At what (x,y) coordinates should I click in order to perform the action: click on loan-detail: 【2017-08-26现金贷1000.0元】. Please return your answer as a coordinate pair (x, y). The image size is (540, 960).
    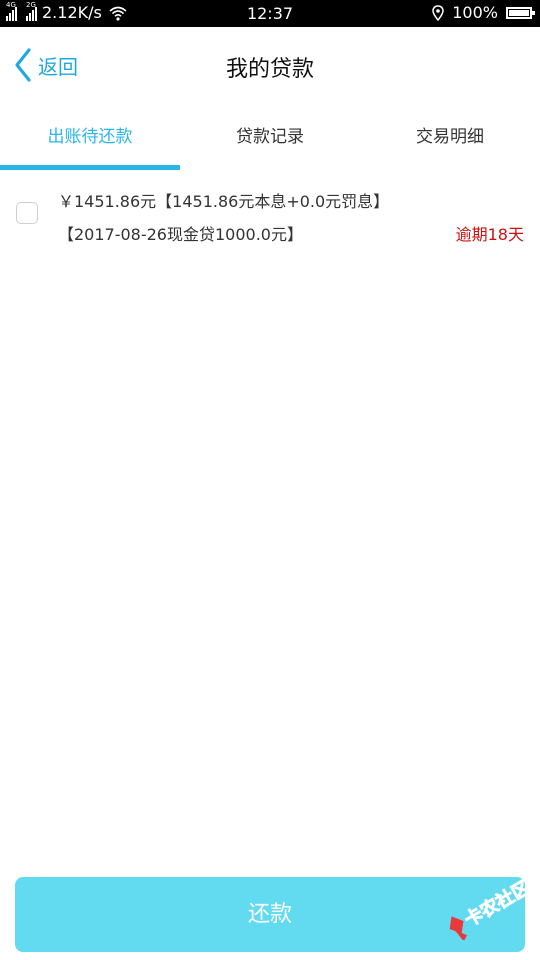
    Looking at the image, I should click on (180, 234).